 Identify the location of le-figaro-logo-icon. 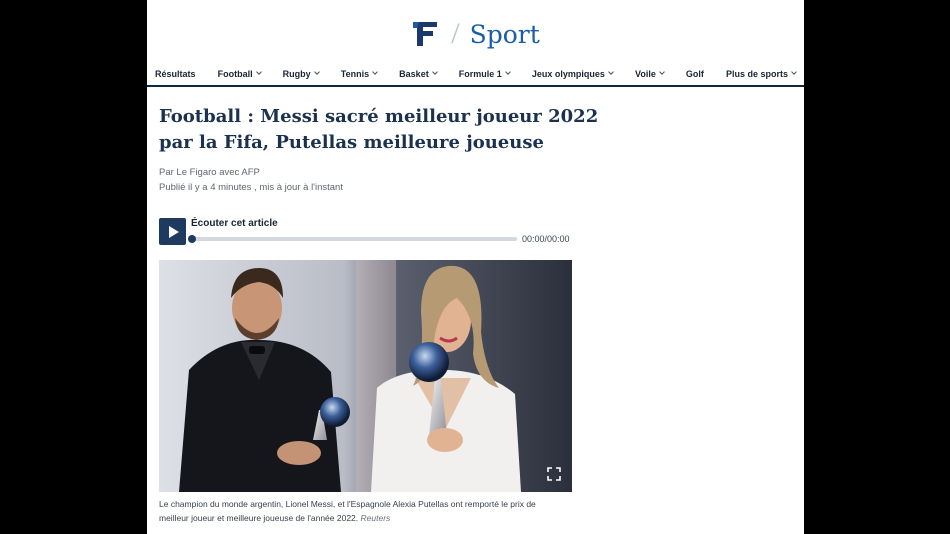
(426, 34).